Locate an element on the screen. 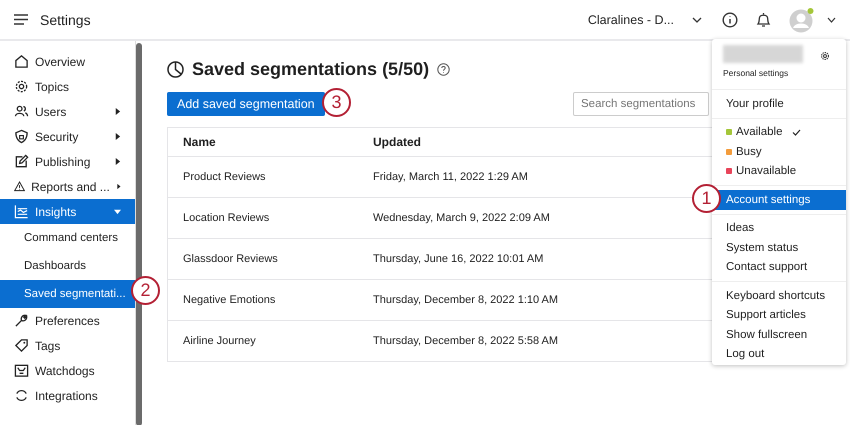 The height and width of the screenshot is (425, 850). menu-item: Ideas is located at coordinates (779, 228).